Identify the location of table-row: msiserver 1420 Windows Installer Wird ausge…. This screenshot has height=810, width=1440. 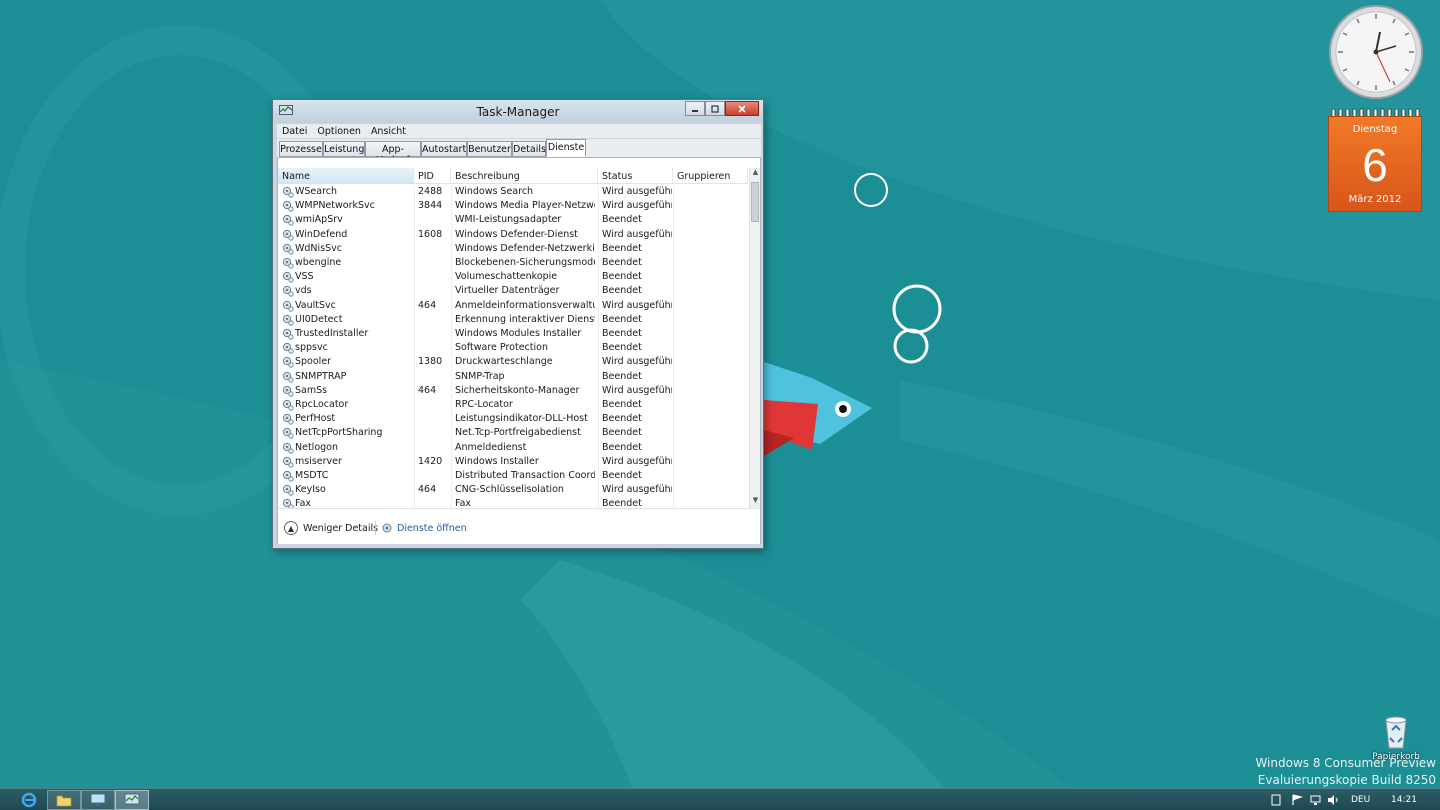
(513, 462).